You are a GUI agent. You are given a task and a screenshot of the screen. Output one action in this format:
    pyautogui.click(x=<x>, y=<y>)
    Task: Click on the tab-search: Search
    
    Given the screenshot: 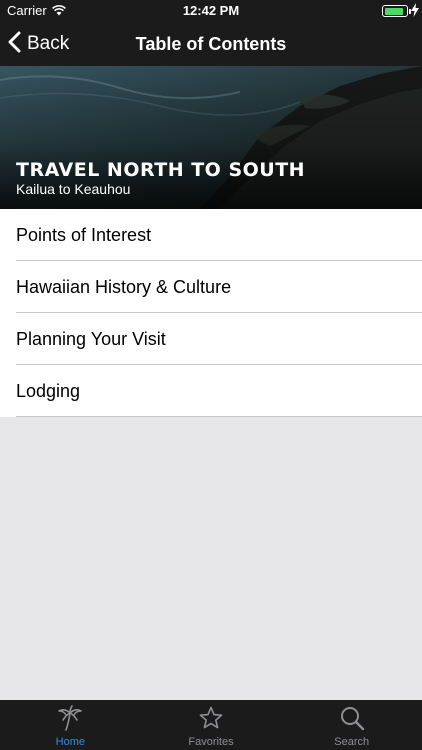 What is the action you would take?
    pyautogui.click(x=351, y=725)
    